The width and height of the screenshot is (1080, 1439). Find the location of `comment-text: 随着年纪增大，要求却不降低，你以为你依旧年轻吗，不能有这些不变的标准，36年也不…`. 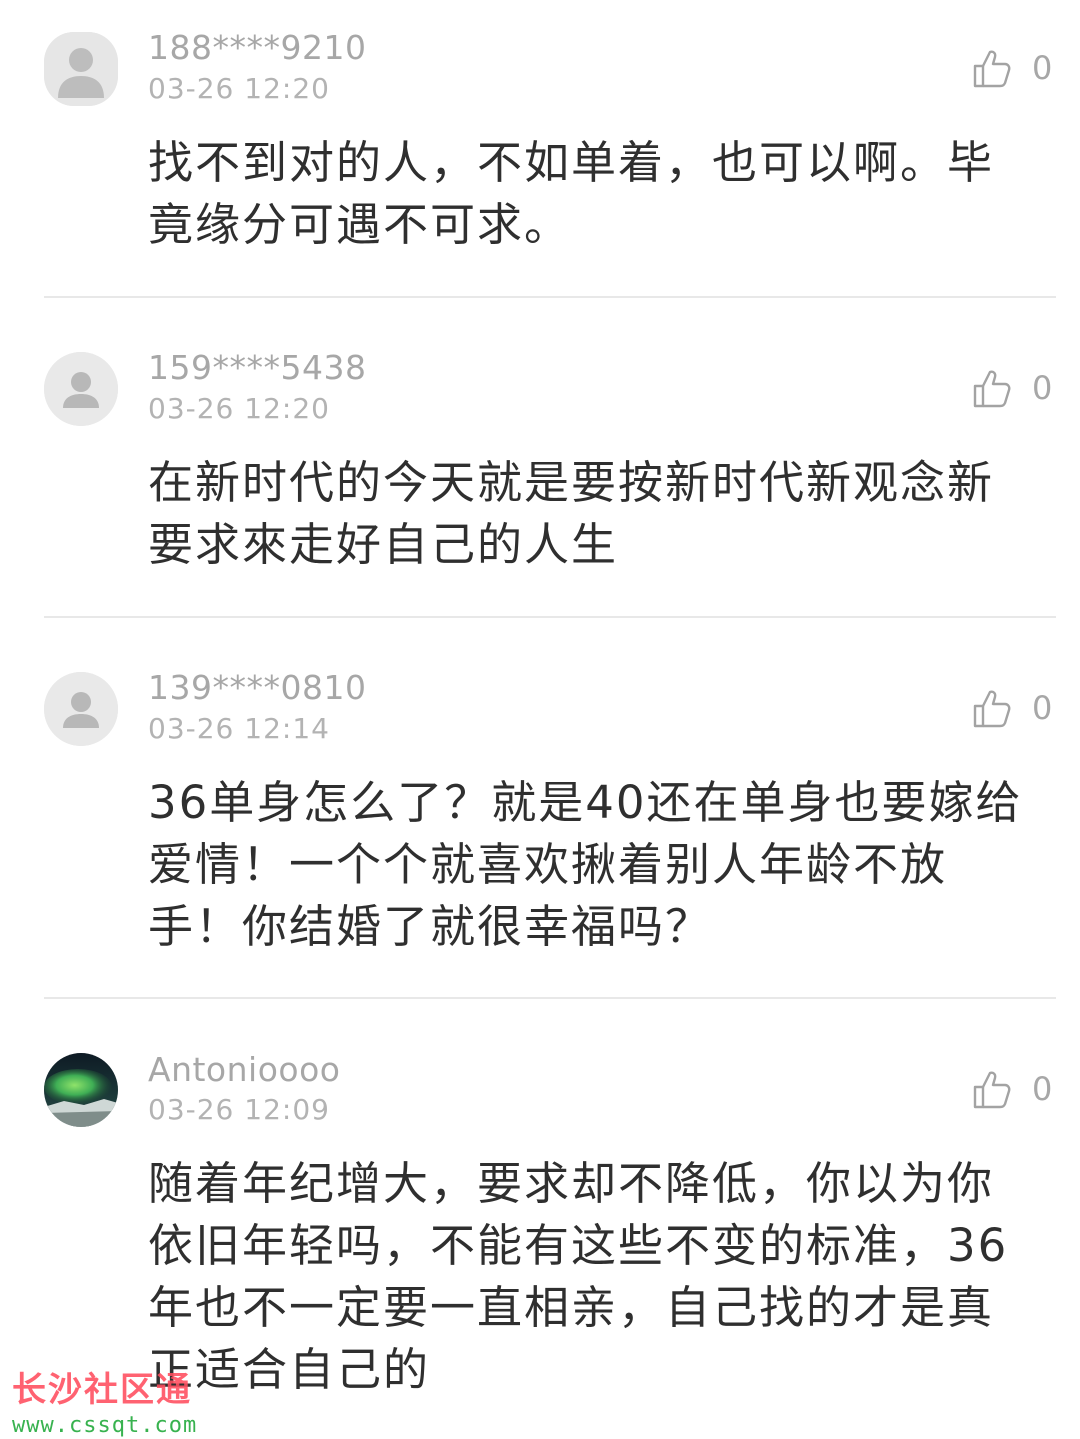

comment-text: 随着年纪增大，要求却不降低，你以为你依旧年轻吗，不能有这些不变的标准，36年也不… is located at coordinates (578, 1276).